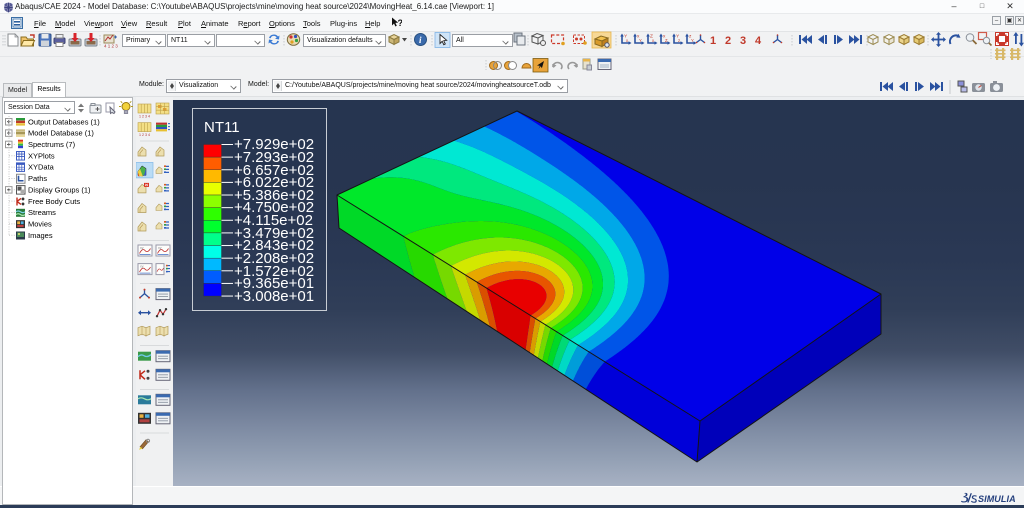 This screenshot has height=508, width=1024. Describe the element at coordinates (42, 212) in the screenshot. I see `svg-text: Streams` at that location.